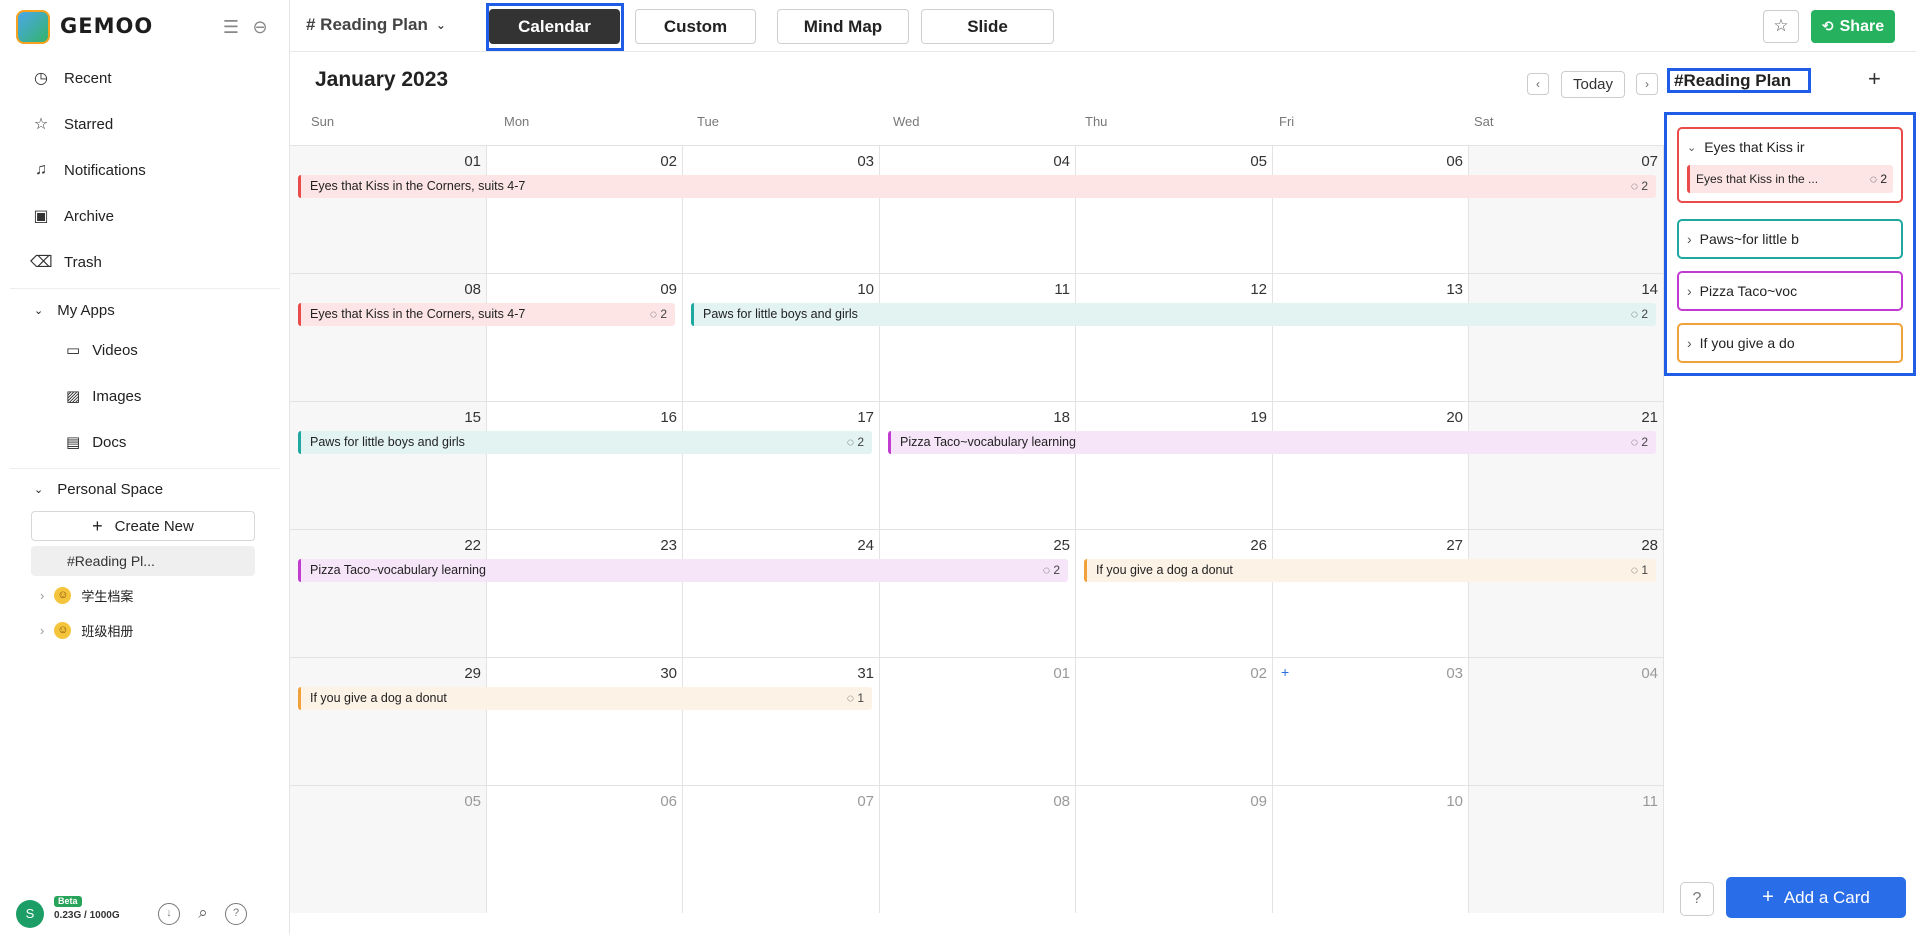 This screenshot has width=1916, height=934. What do you see at coordinates (150, 216) in the screenshot?
I see `nav-archive: ▣ Archive` at bounding box center [150, 216].